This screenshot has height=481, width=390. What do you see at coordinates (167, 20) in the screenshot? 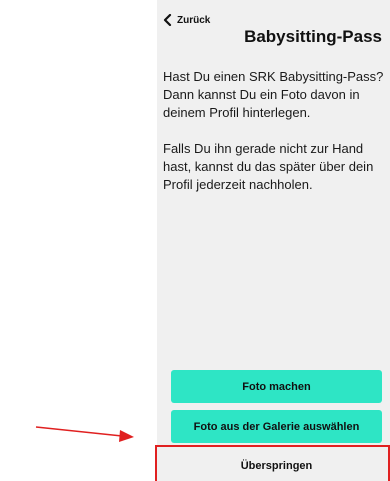
I see `chevron-left-icon` at bounding box center [167, 20].